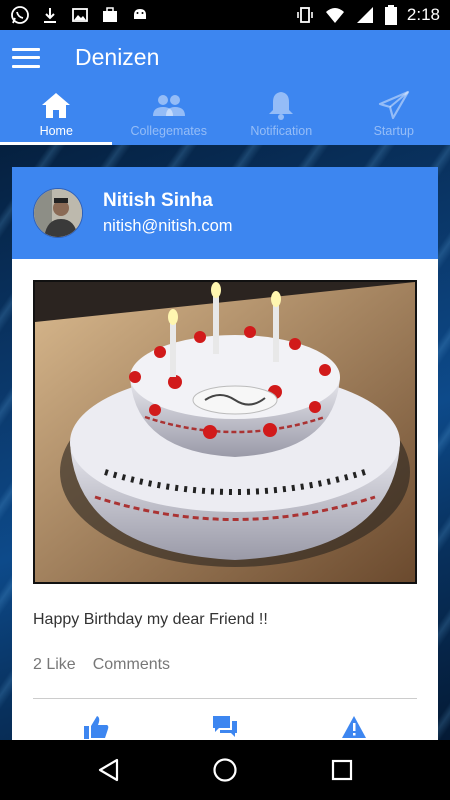 This screenshot has width=450, height=800. What do you see at coordinates (140, 14) in the screenshot?
I see `android-icon` at bounding box center [140, 14].